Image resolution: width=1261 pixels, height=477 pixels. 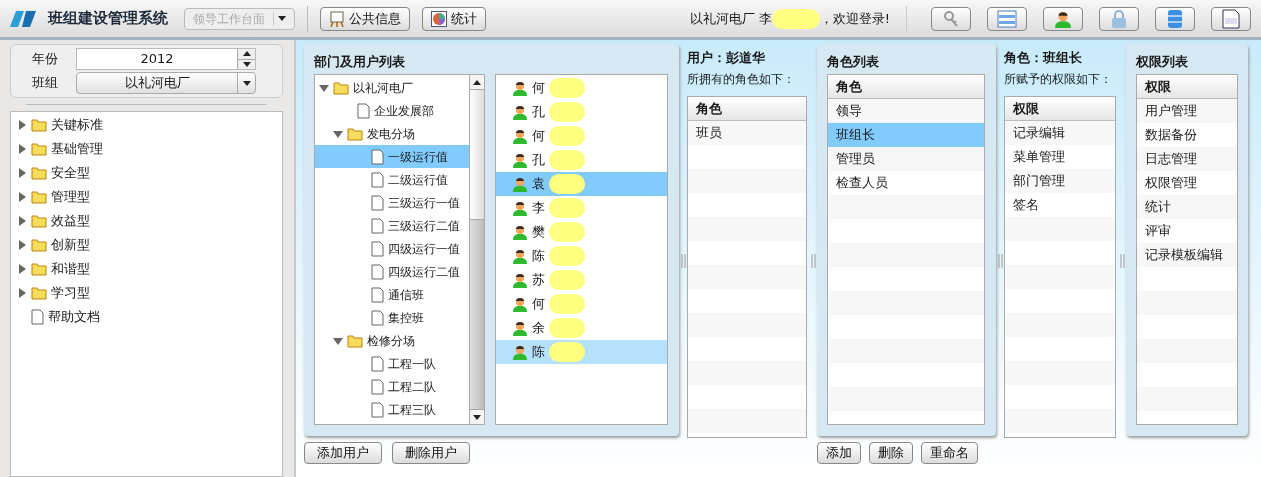 What do you see at coordinates (392, 294) in the screenshot?
I see `tree-item: 通信班` at bounding box center [392, 294].